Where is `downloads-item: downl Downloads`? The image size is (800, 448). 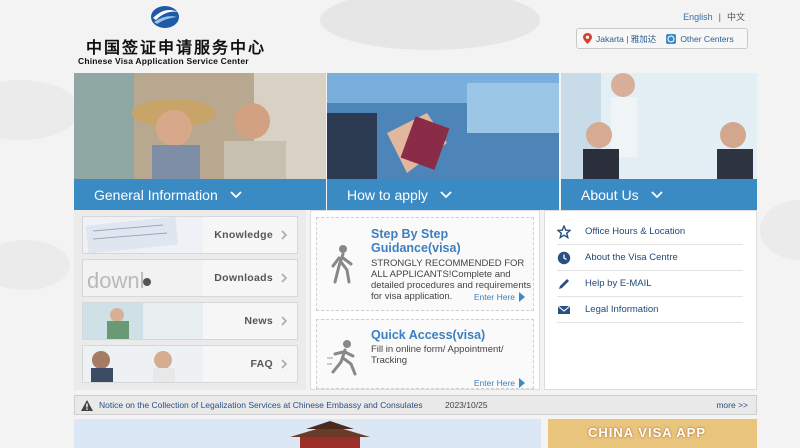
downloads-item: downl Downloads is located at coordinates (190, 278).